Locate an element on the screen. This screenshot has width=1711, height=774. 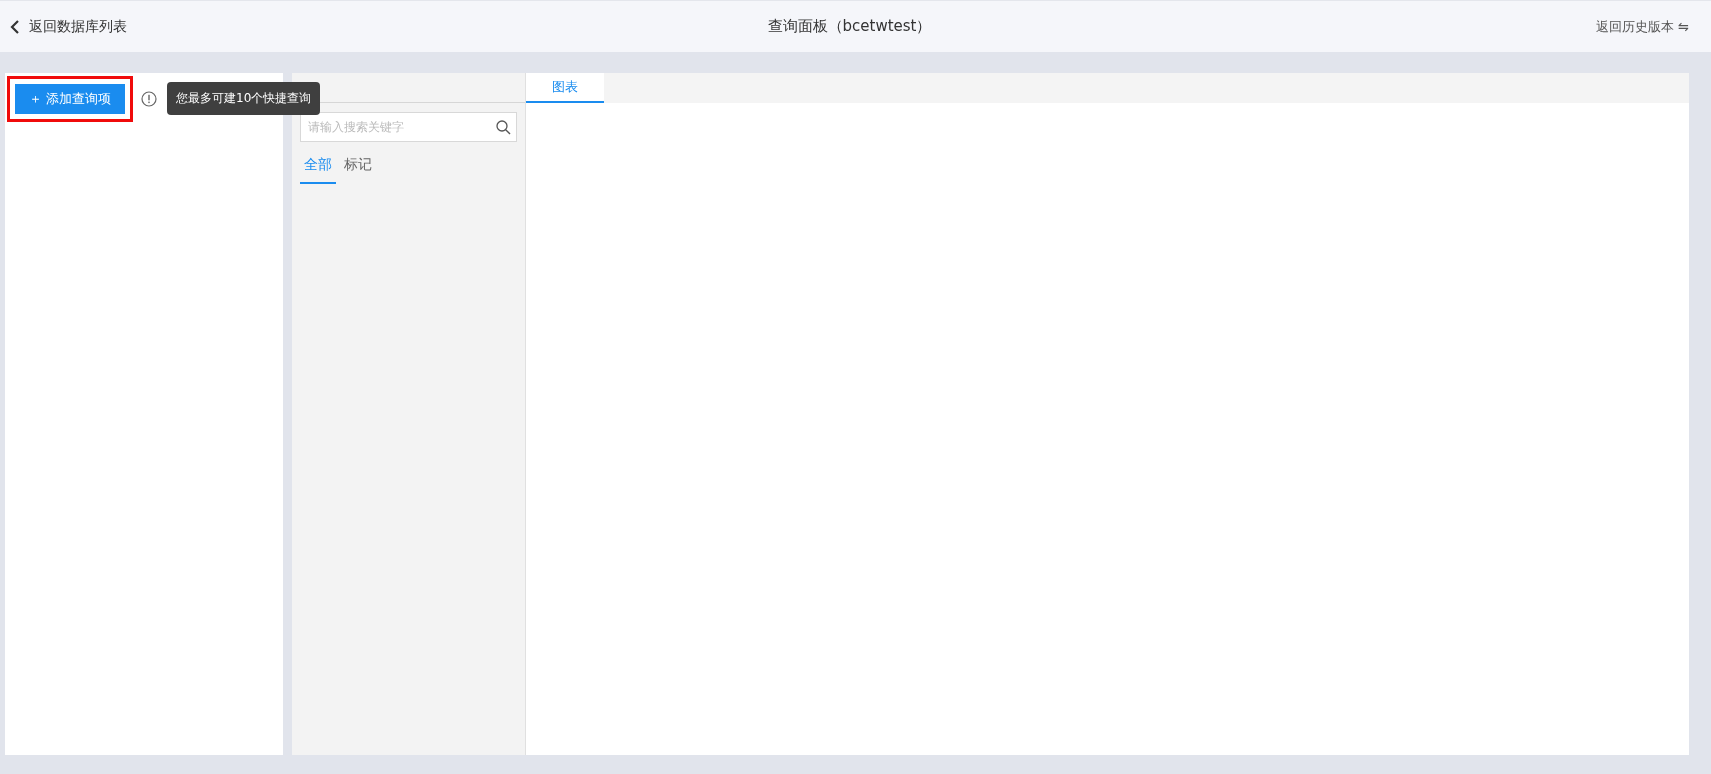
filter-tab: 标记 is located at coordinates (358, 170).